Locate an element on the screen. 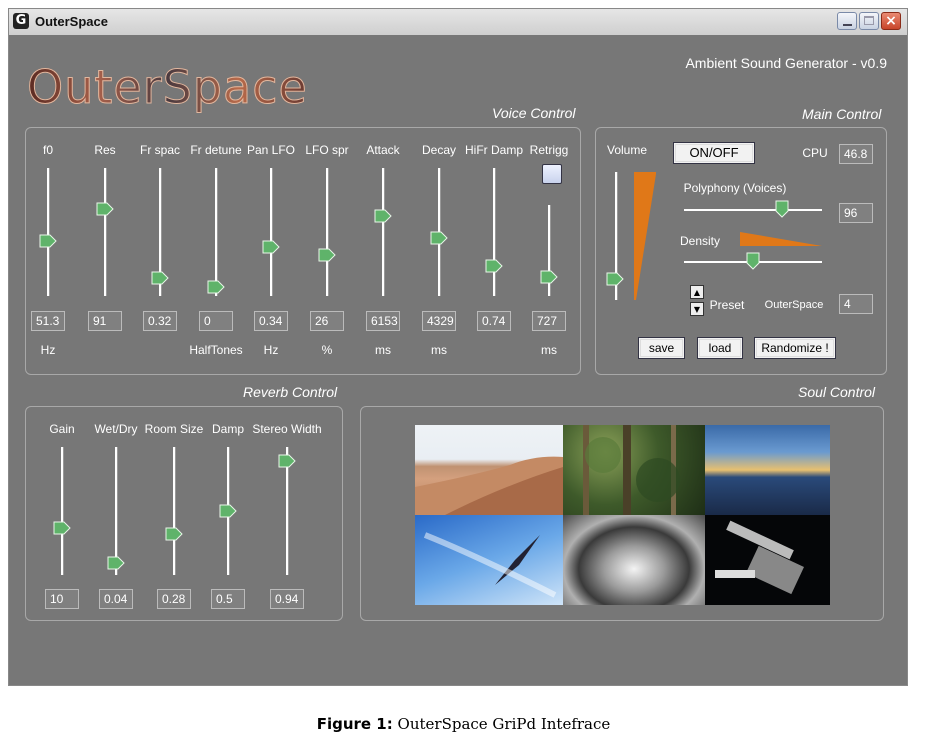 The height and width of the screenshot is (750, 927). voice-slider-value: 0.34 is located at coordinates (271, 321).